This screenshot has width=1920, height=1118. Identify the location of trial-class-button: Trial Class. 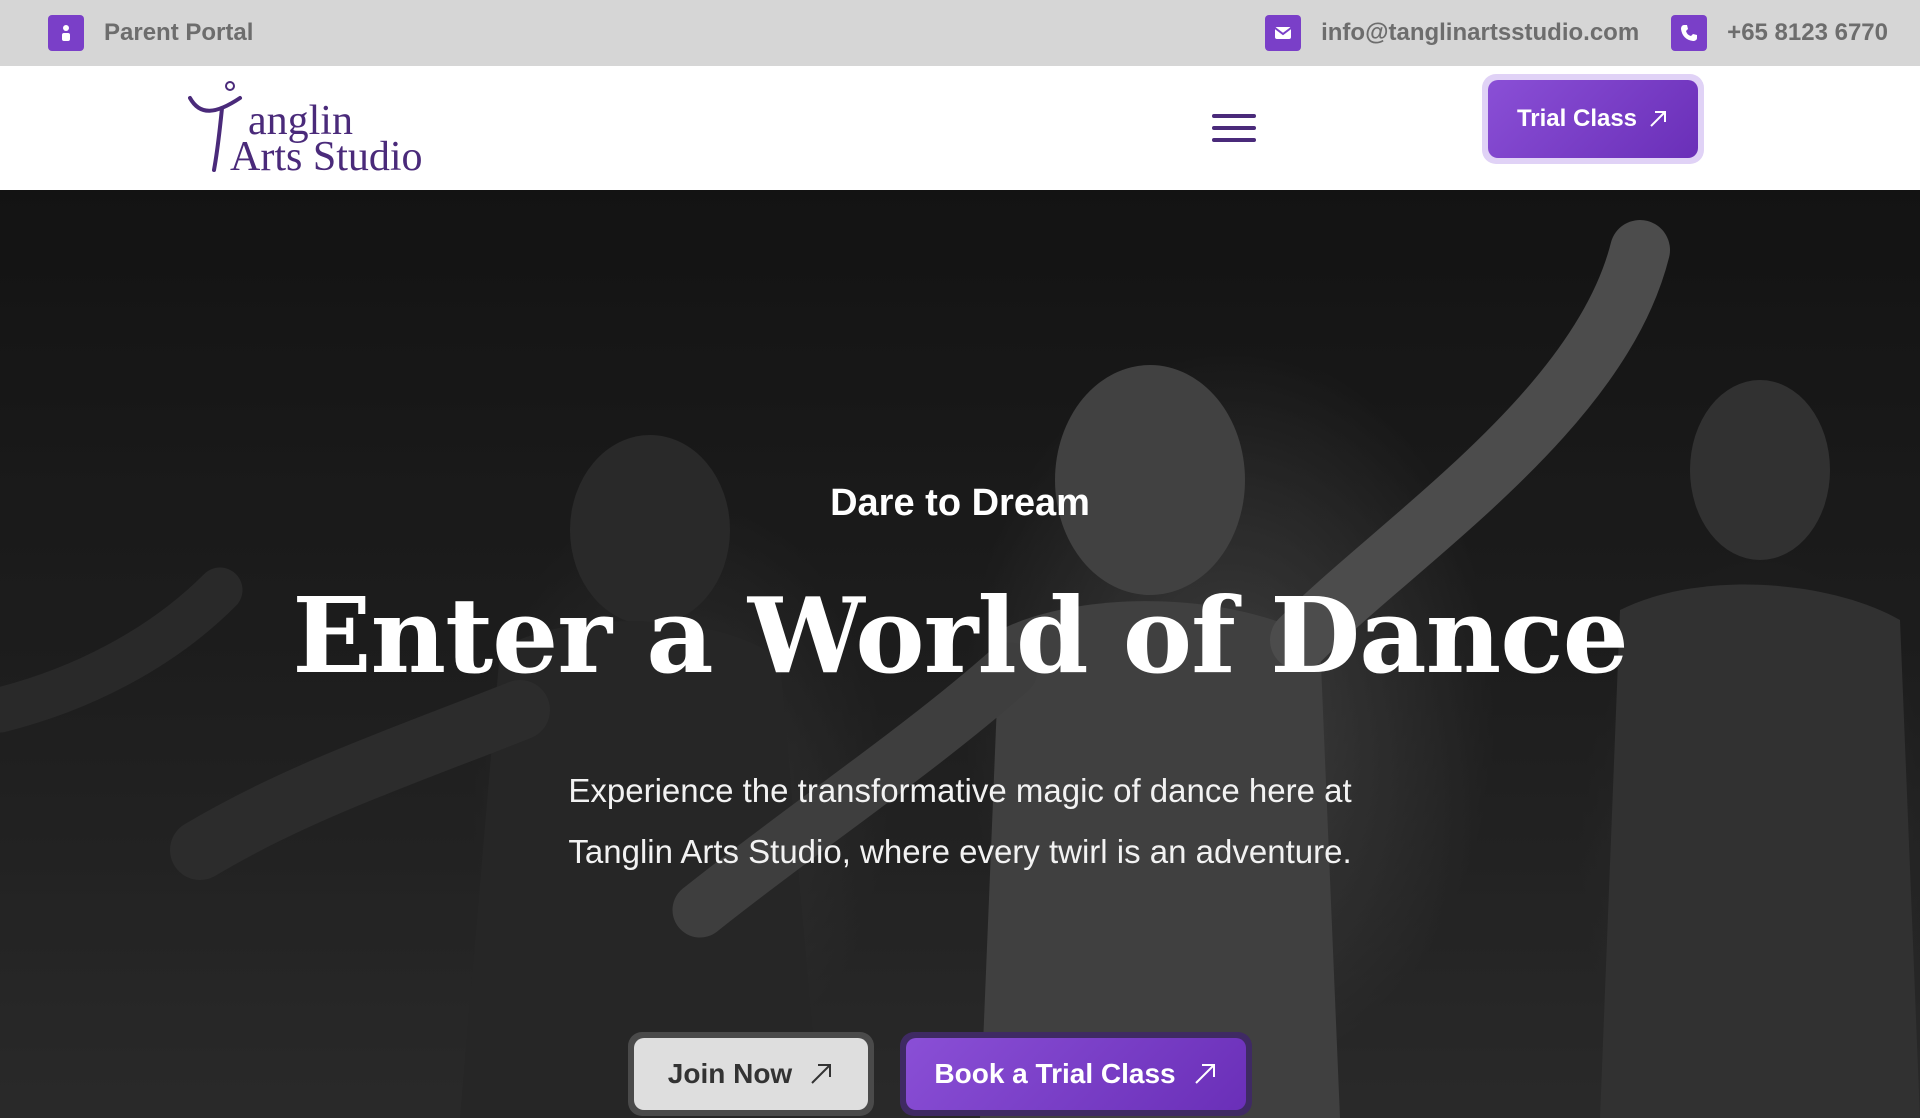
(1593, 119).